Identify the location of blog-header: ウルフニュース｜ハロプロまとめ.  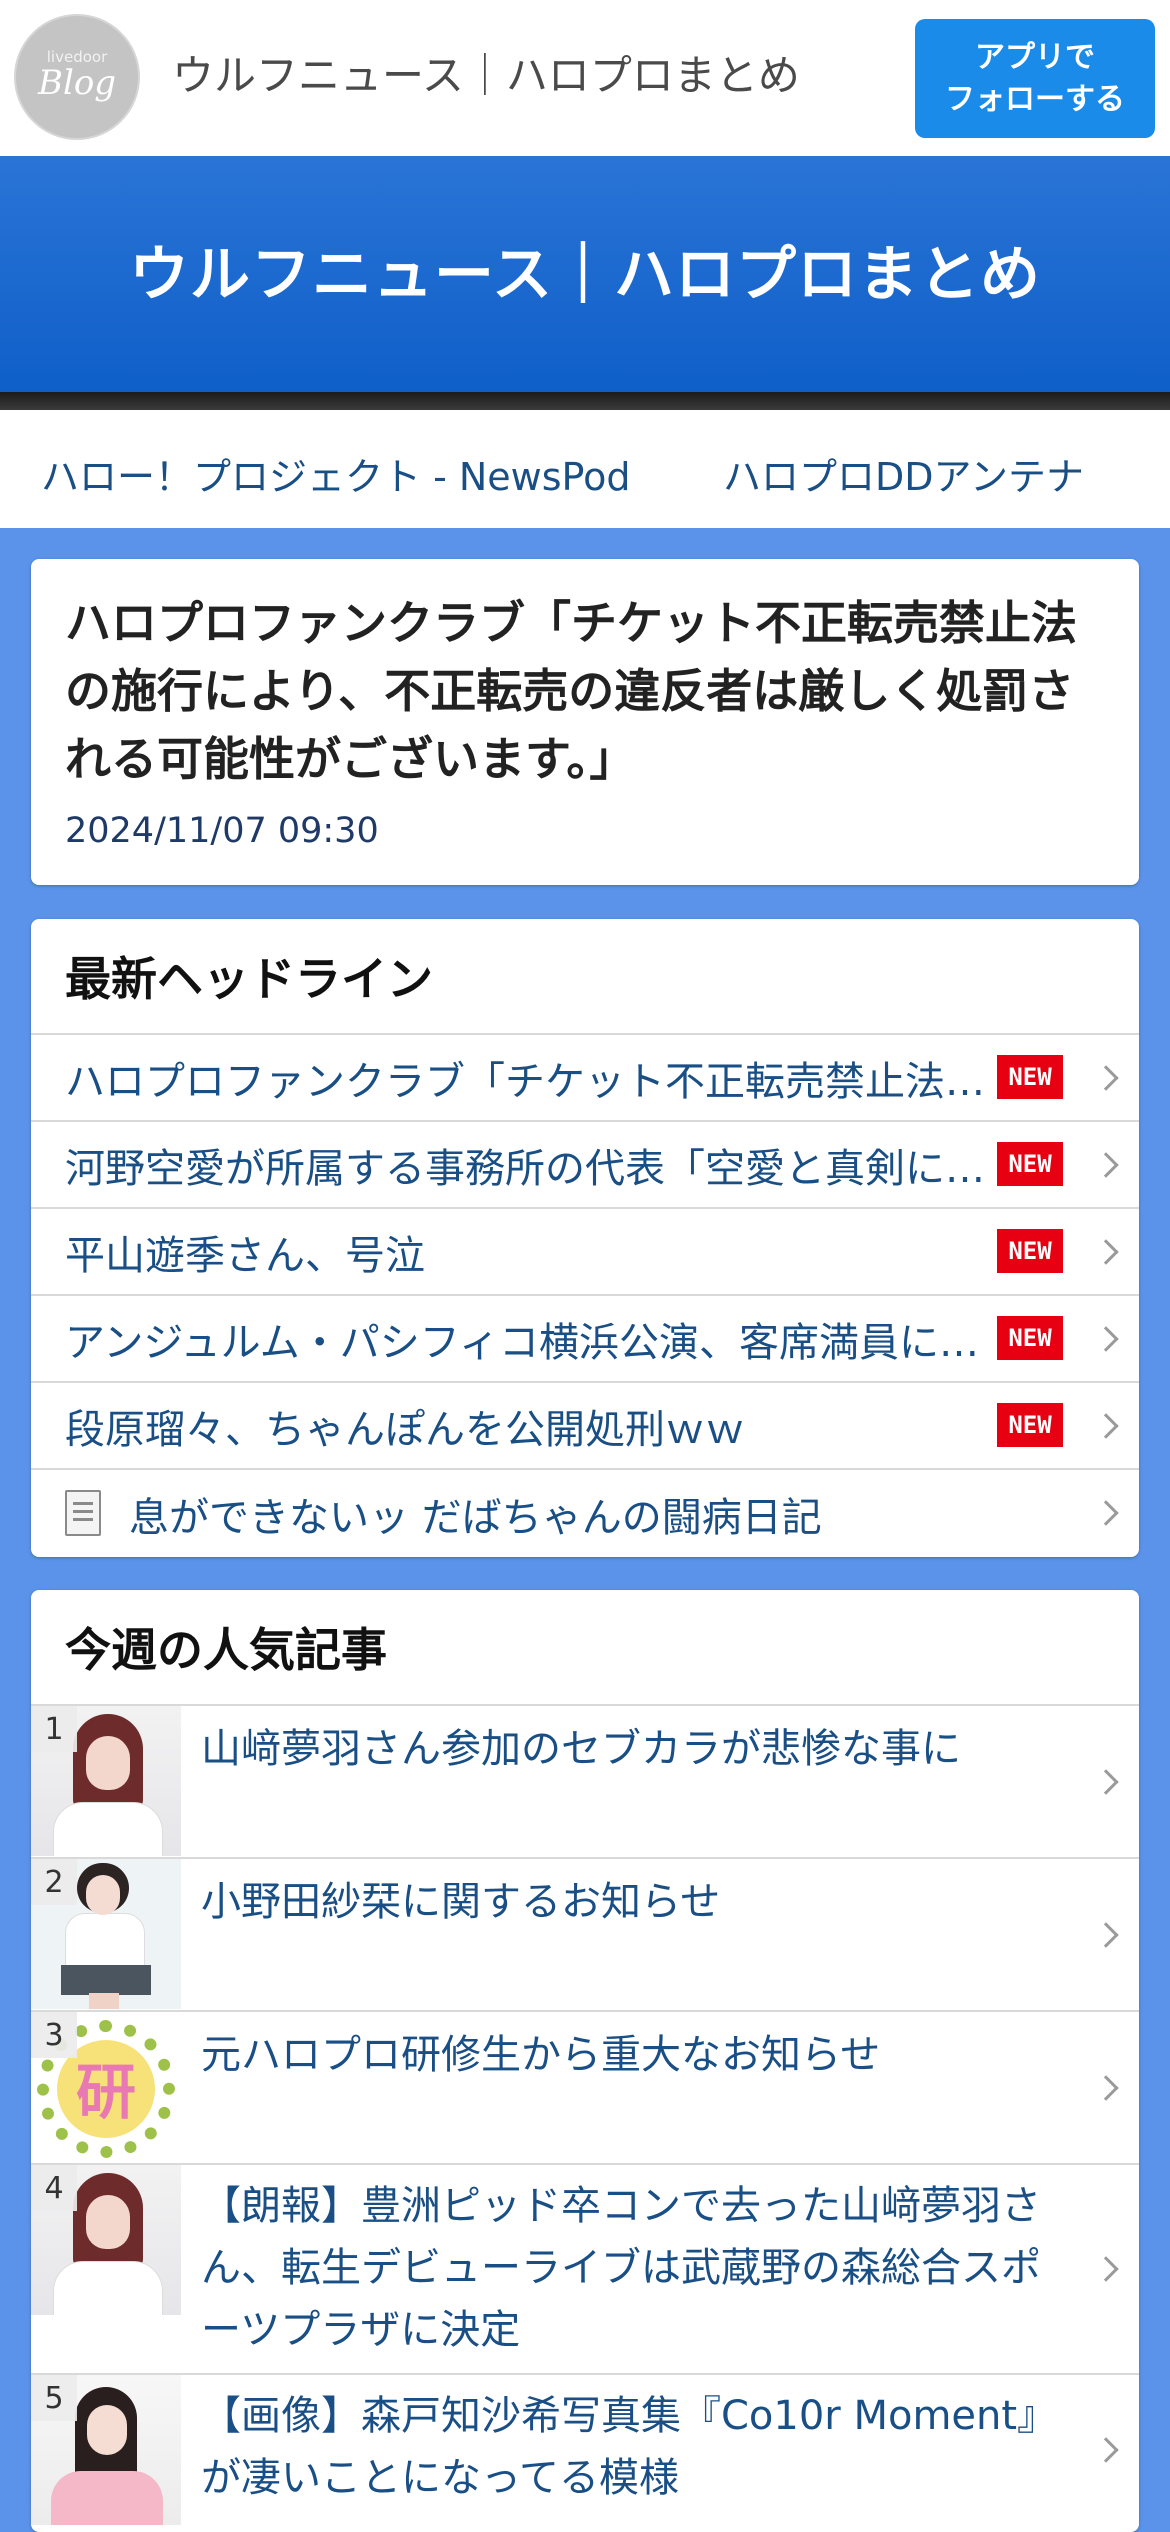
(585, 274).